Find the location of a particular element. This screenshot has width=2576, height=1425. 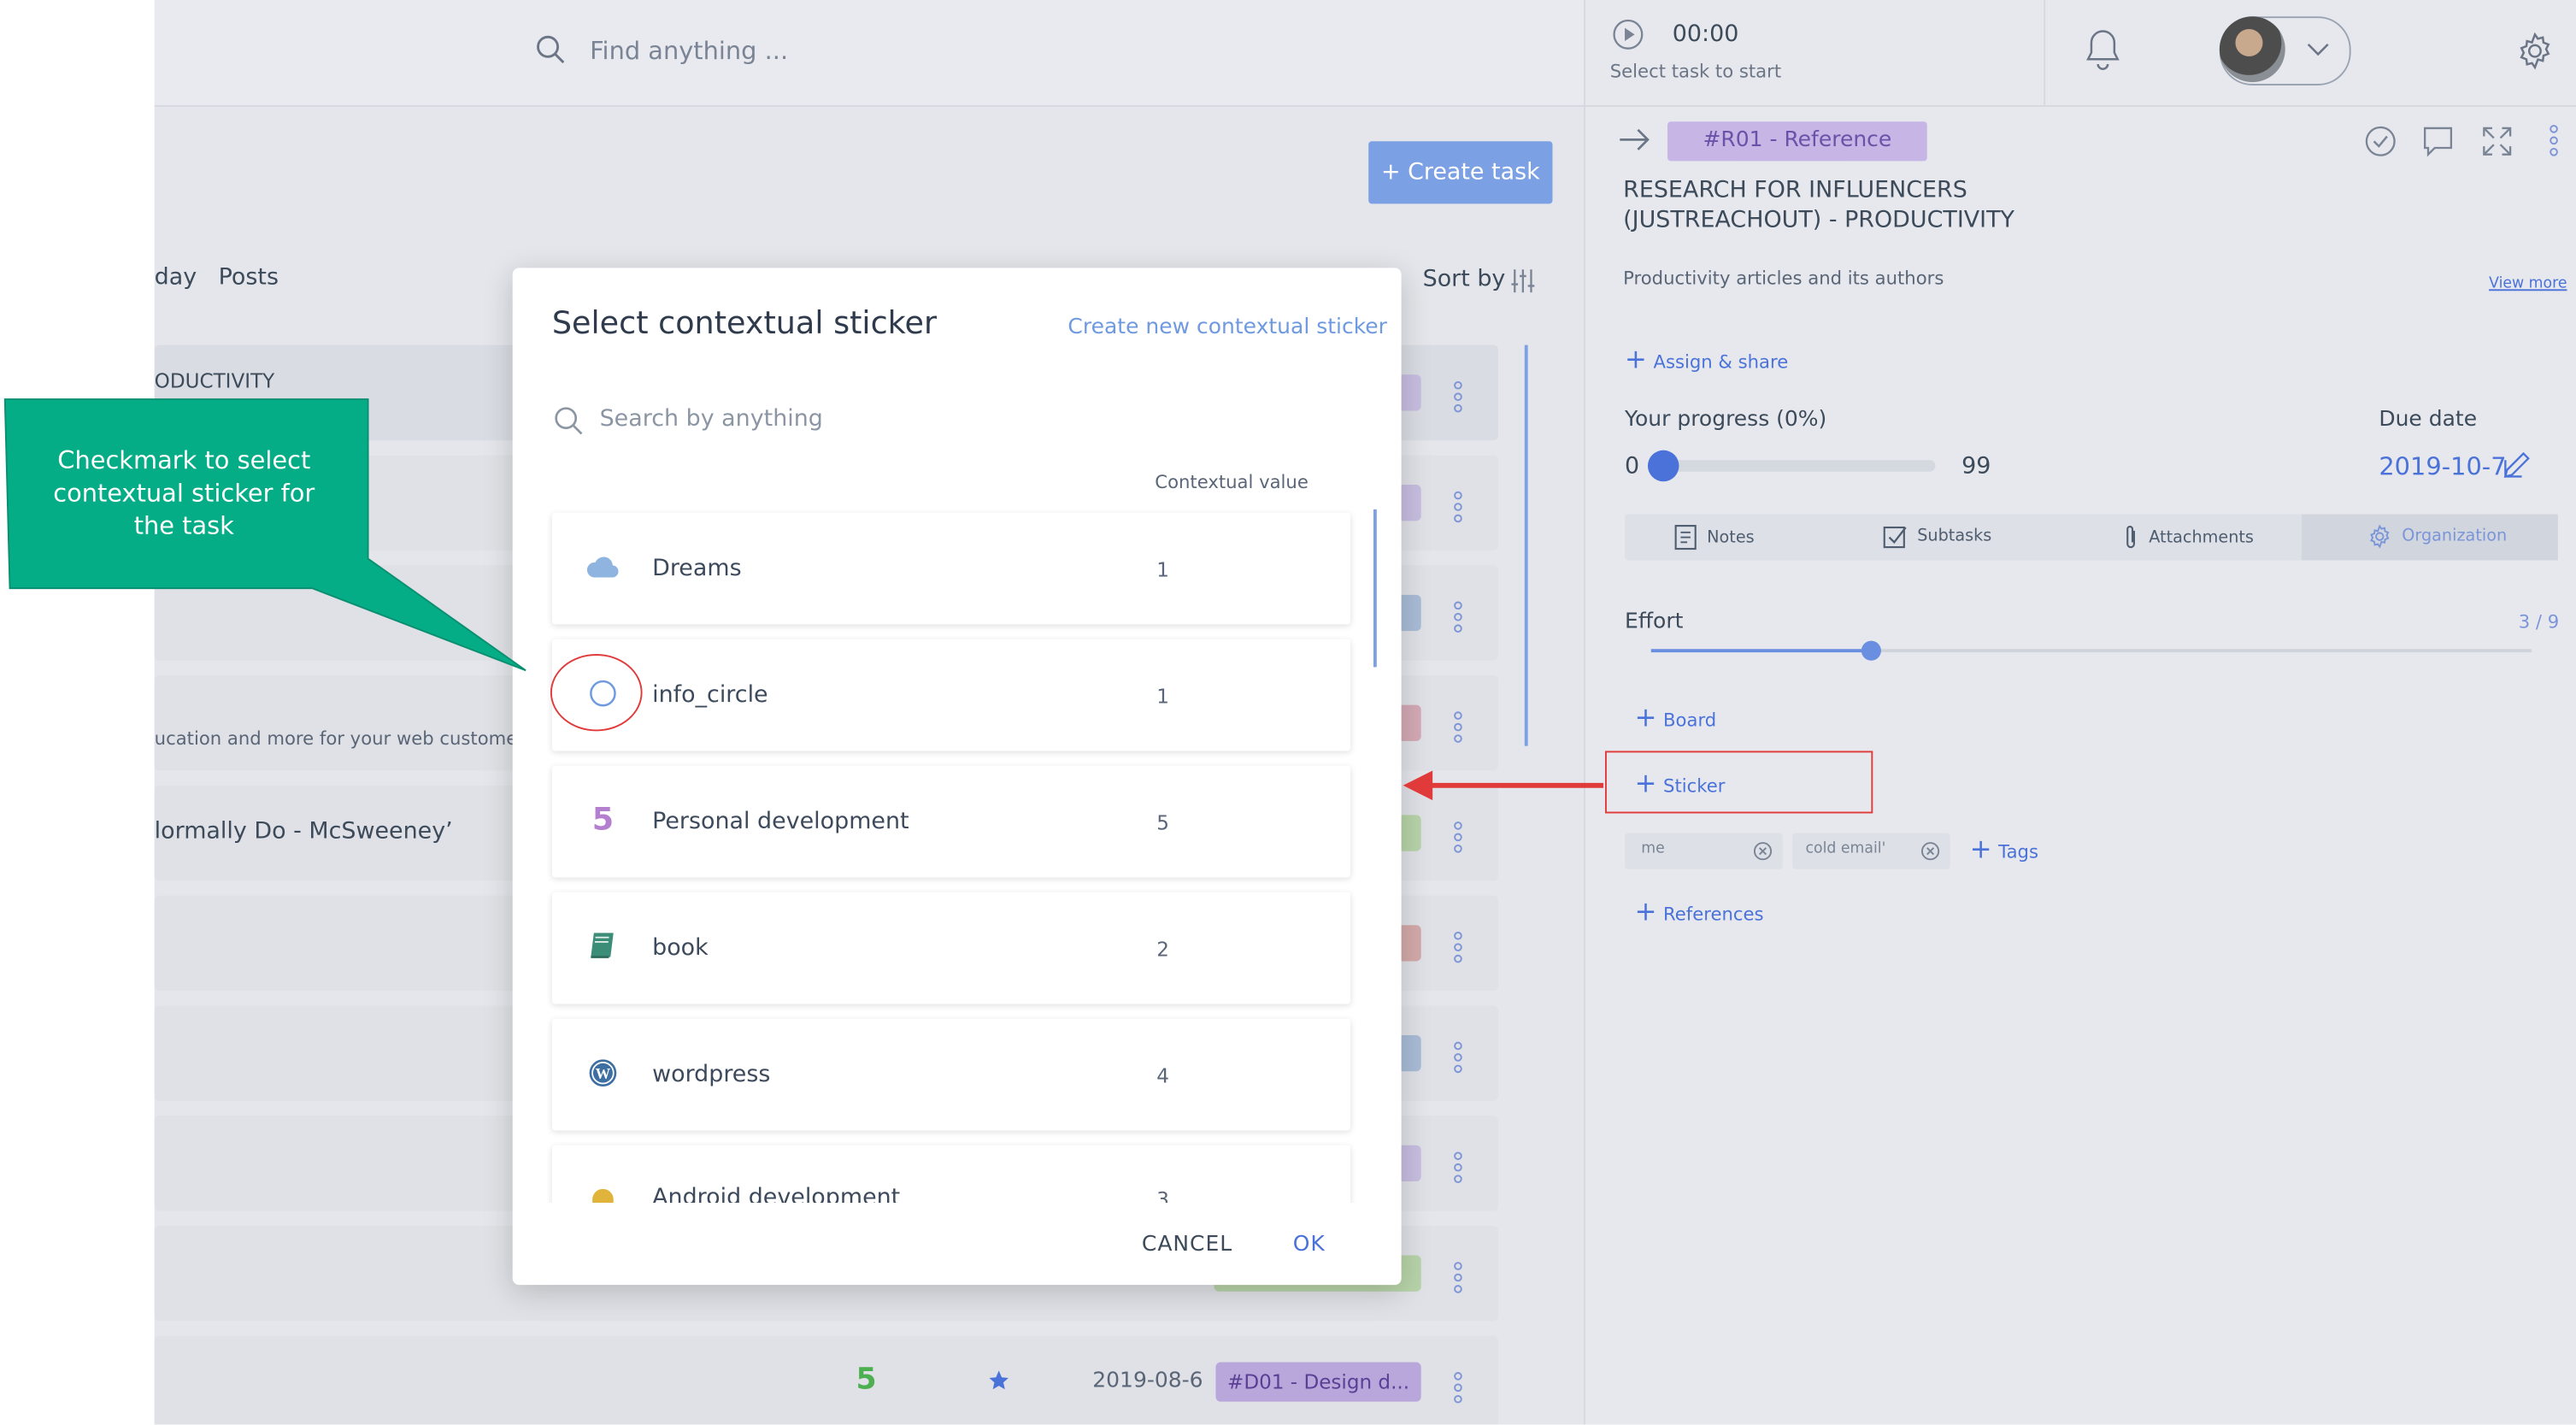

sticker-label: Sticker is located at coordinates (1694, 786).